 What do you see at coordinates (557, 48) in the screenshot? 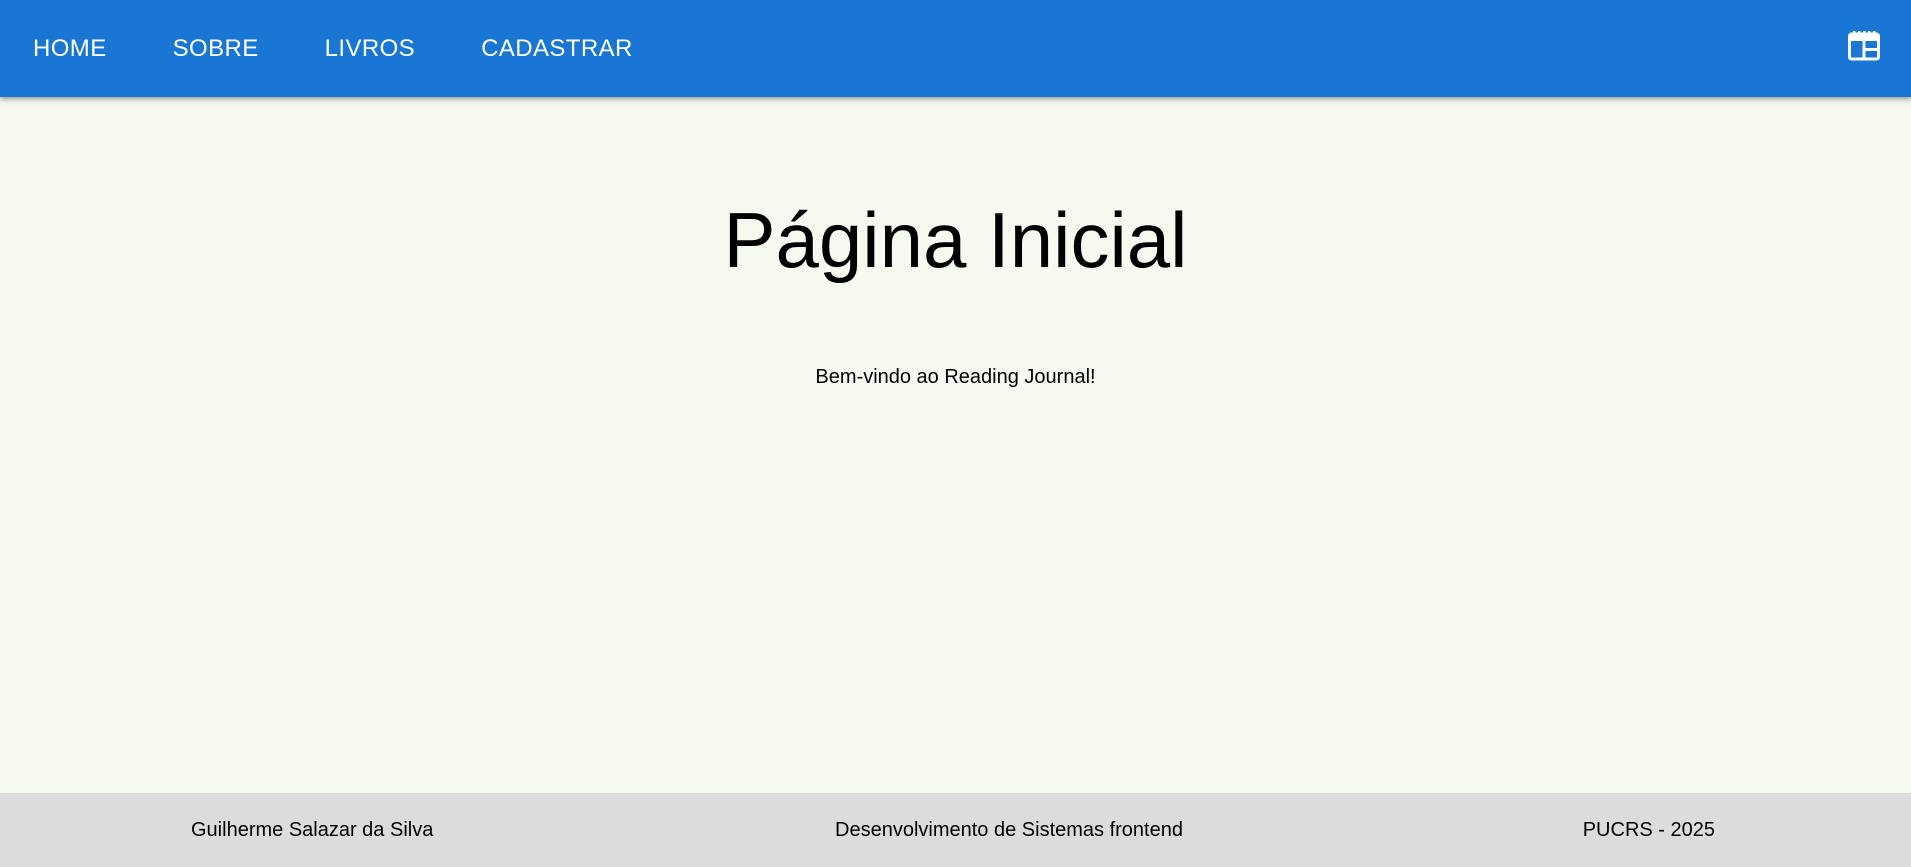
I see `nav-cadastrar-link: CADASTRAR` at bounding box center [557, 48].